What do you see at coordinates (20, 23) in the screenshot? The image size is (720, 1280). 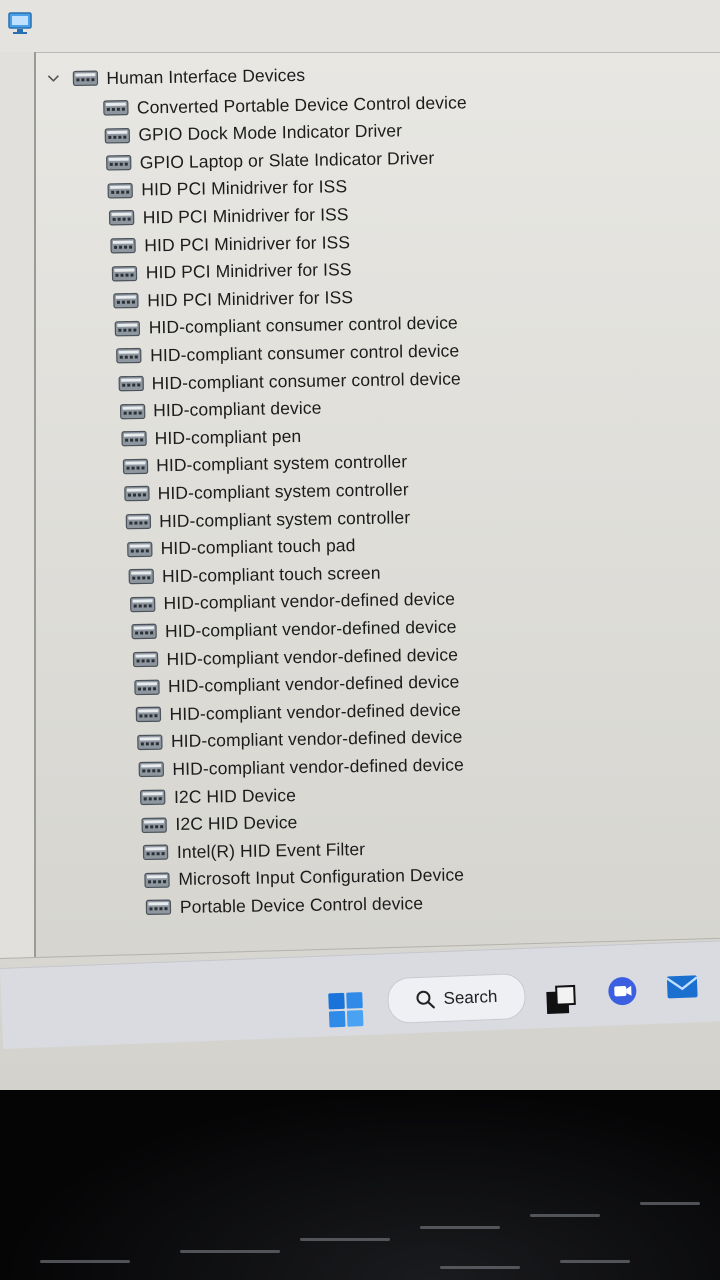 I see `device-manager-app-icon` at bounding box center [20, 23].